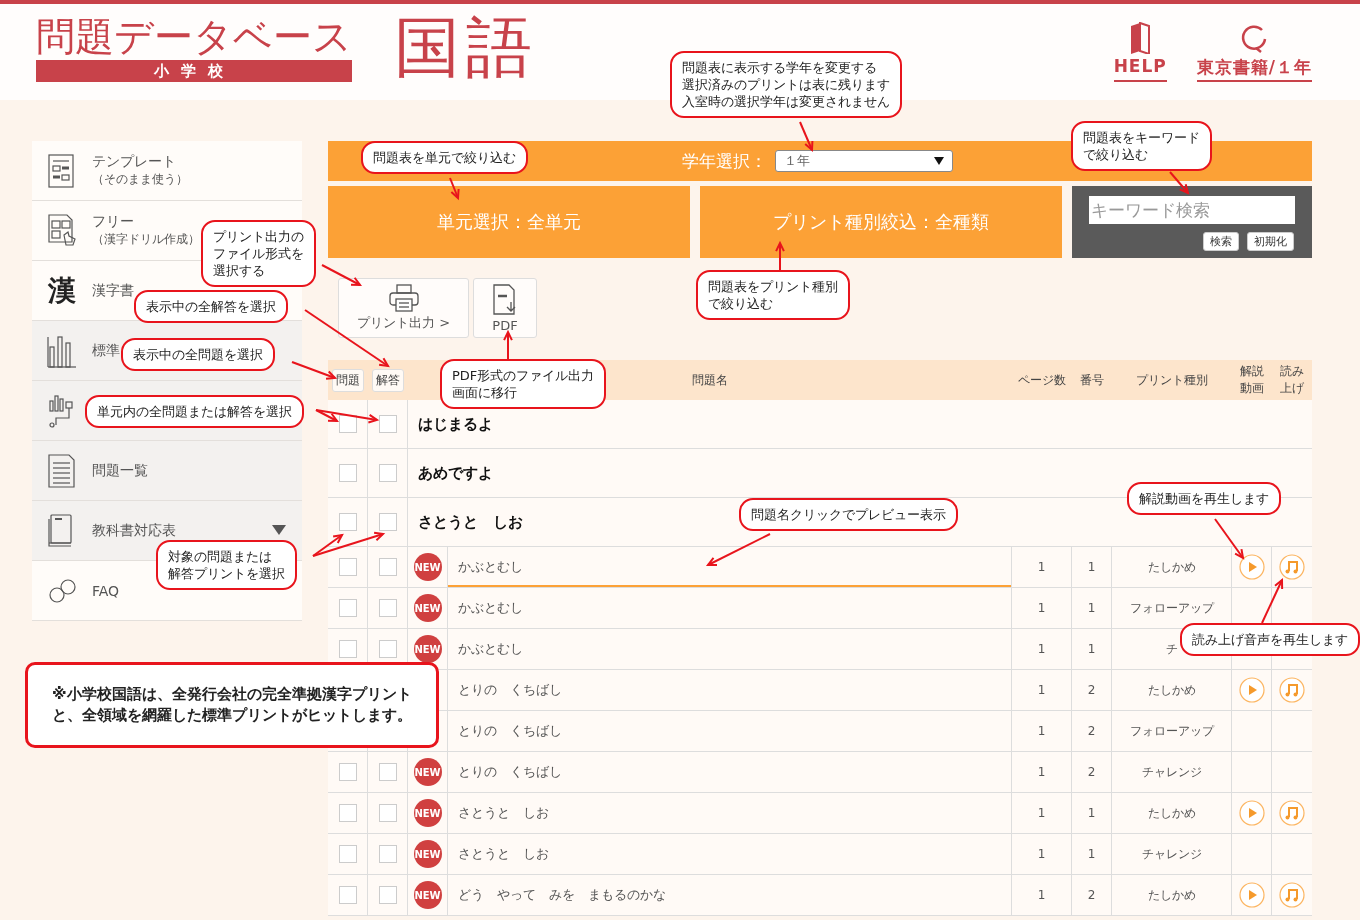 This screenshot has width=1360, height=920. What do you see at coordinates (1229, 539) in the screenshot?
I see `callout-arrow` at bounding box center [1229, 539].